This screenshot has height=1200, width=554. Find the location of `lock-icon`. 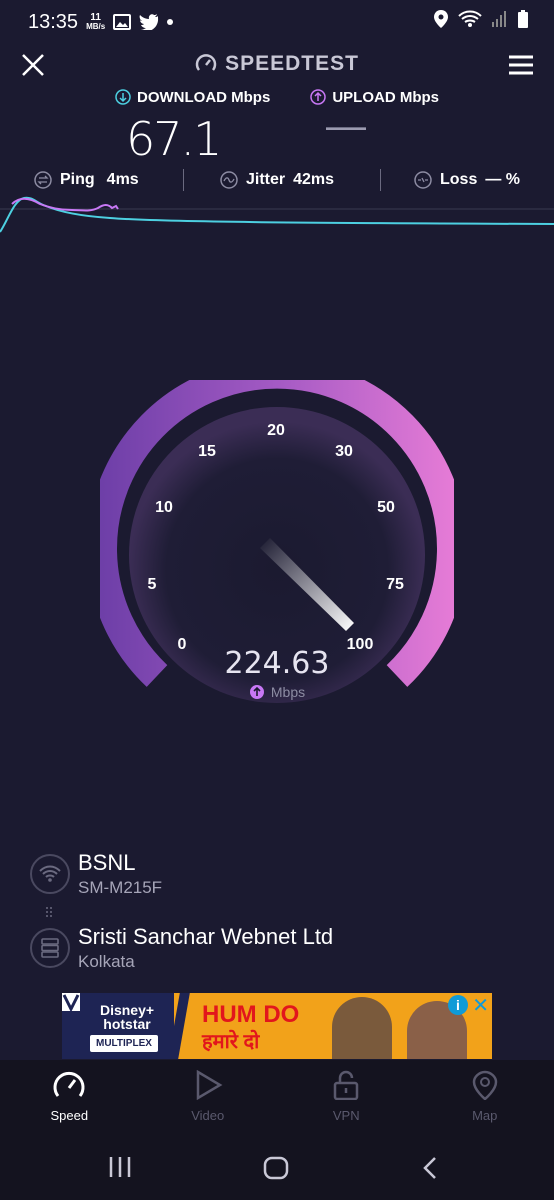

lock-icon is located at coordinates (346, 1085).